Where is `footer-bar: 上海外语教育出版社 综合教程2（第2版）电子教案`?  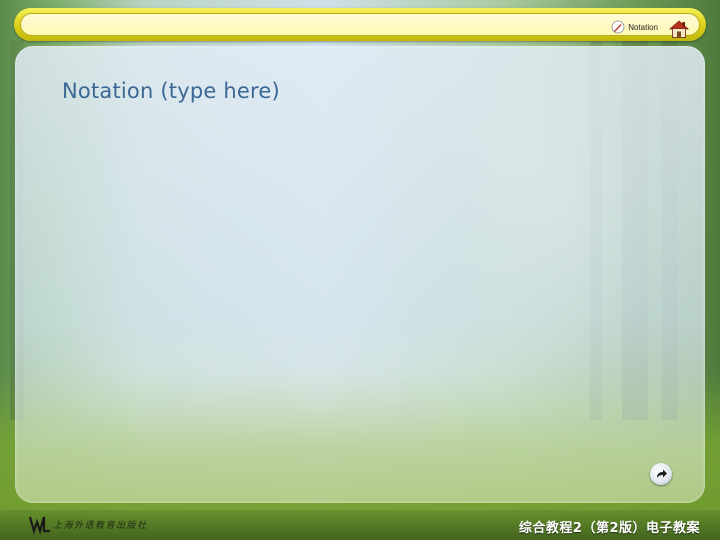 footer-bar: 上海外语教育出版社 综合教程2（第2版）电子教案 is located at coordinates (360, 525).